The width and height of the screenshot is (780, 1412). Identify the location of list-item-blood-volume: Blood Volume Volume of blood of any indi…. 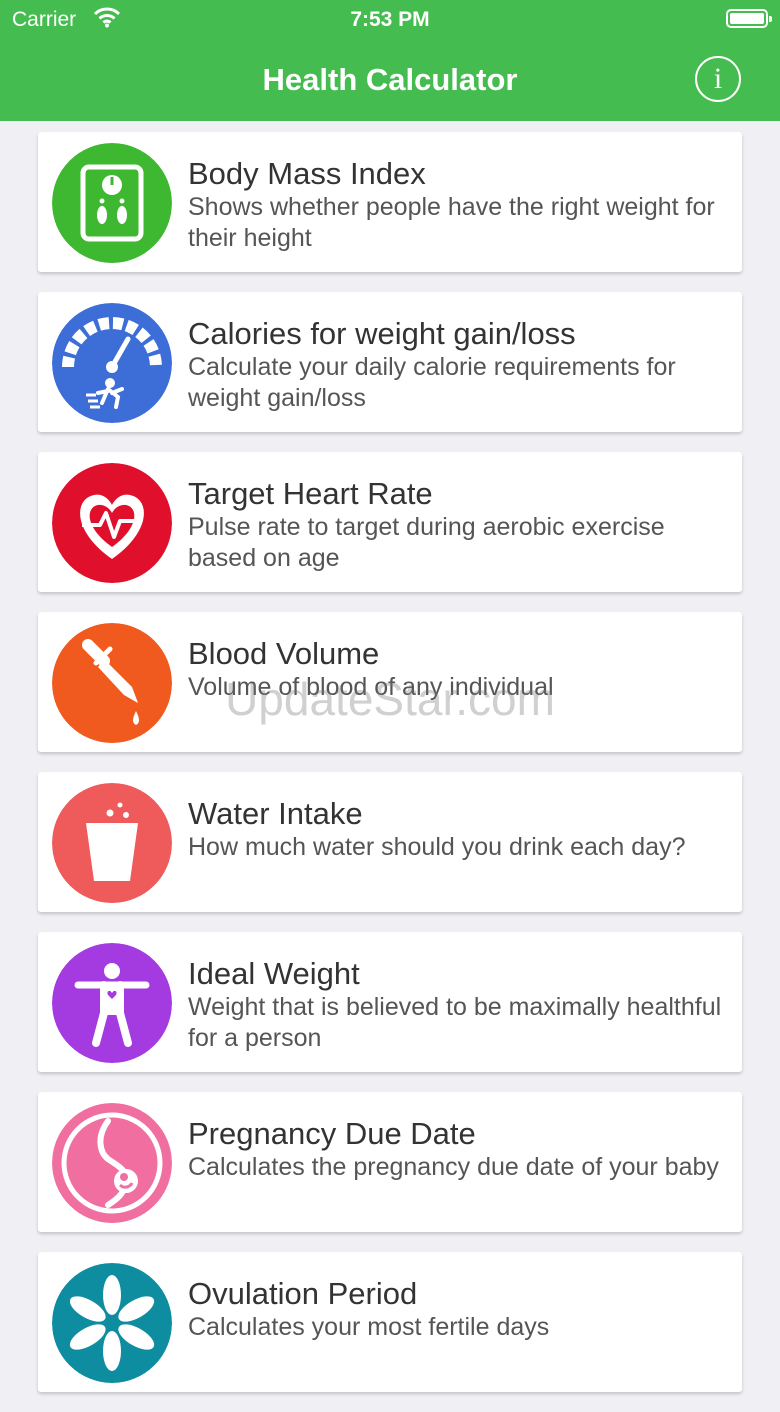
(390, 682).